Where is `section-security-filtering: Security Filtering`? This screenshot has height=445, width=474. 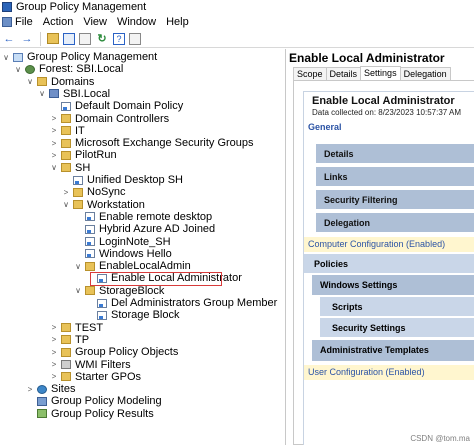
section-security-filtering: Security Filtering is located at coordinates (395, 200).